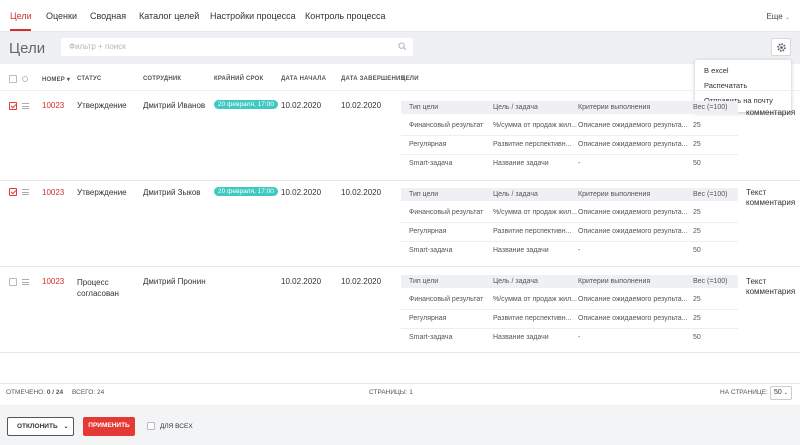 The height and width of the screenshot is (445, 800). What do you see at coordinates (40, 426) in the screenshot?
I see `reject-button: ОТКЛОНИТЬ ⌄` at bounding box center [40, 426].